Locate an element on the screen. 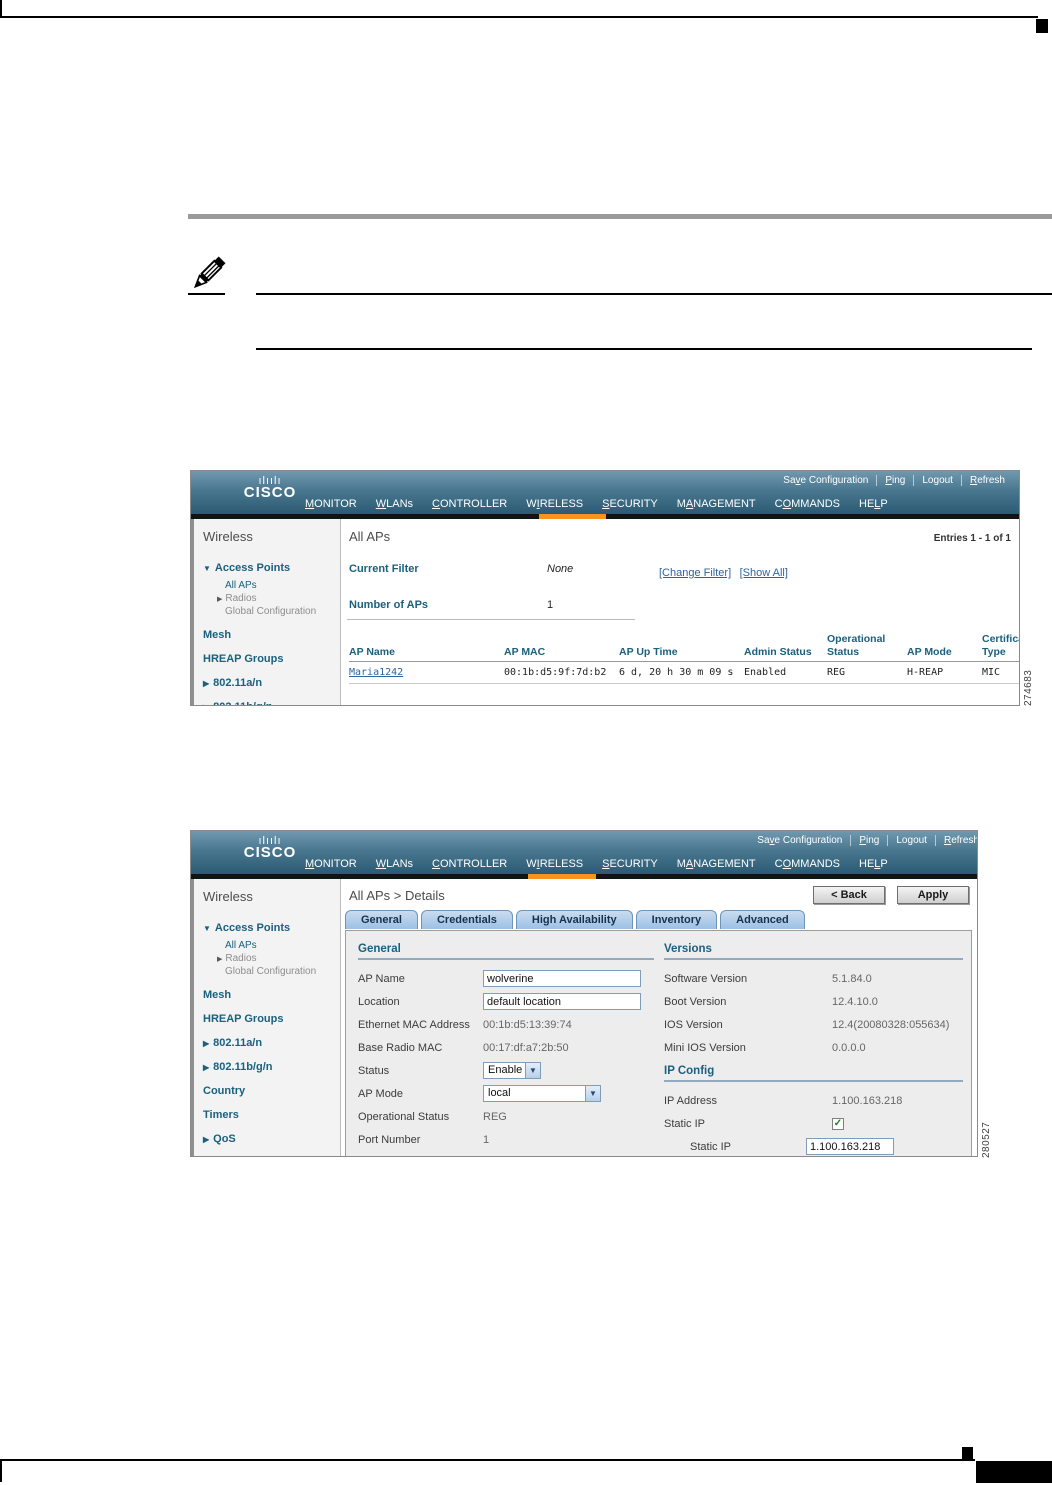  sidebar-item-timers: Timers is located at coordinates (271, 1115).